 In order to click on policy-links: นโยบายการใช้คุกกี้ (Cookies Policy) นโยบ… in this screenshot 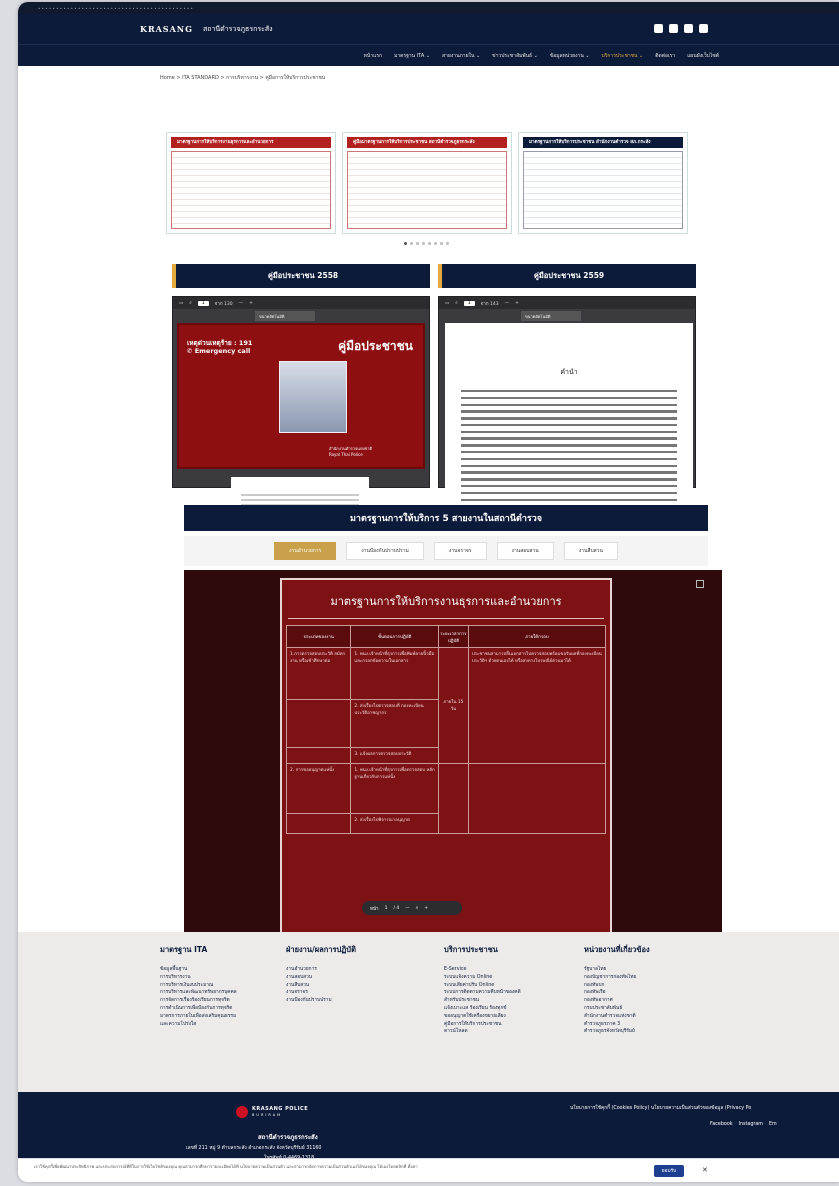, I will do `click(660, 1108)`.